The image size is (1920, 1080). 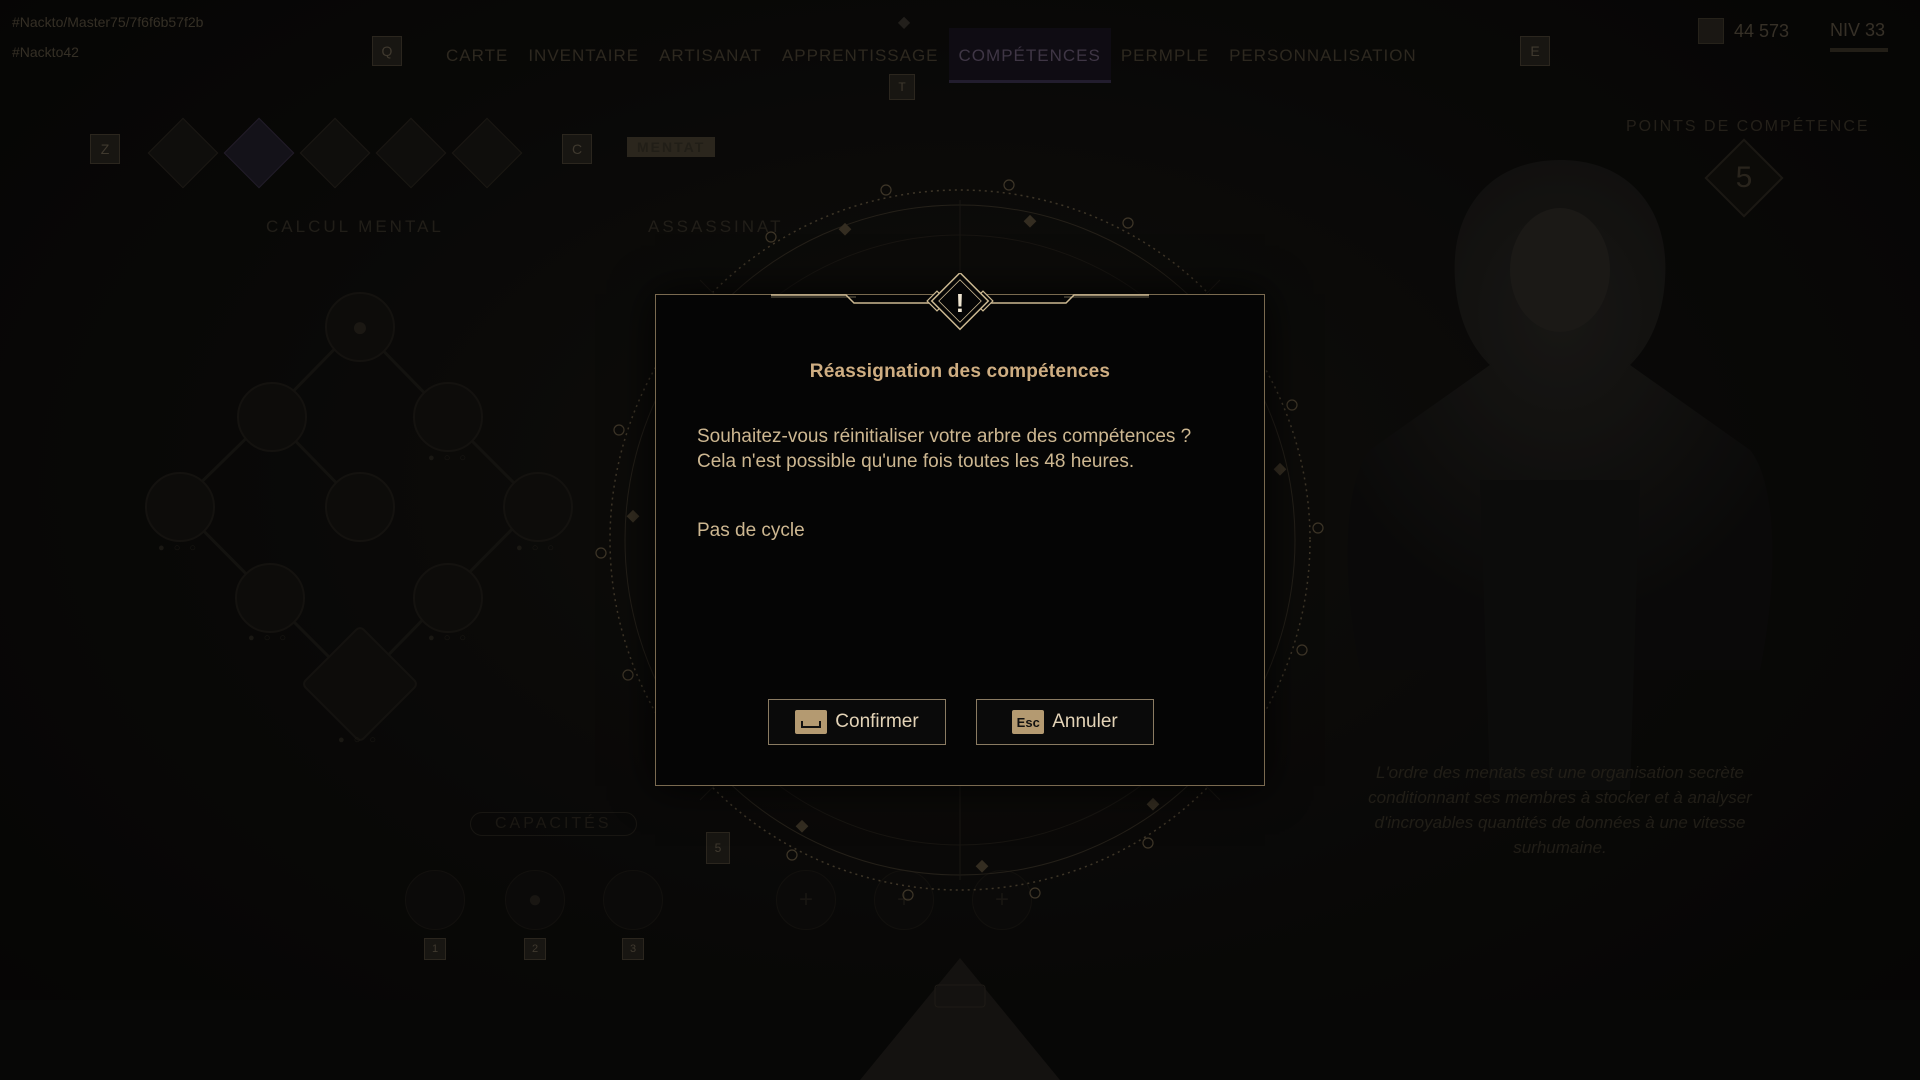 I want to click on esc-key-icon: Esc, so click(x=1028, y=722).